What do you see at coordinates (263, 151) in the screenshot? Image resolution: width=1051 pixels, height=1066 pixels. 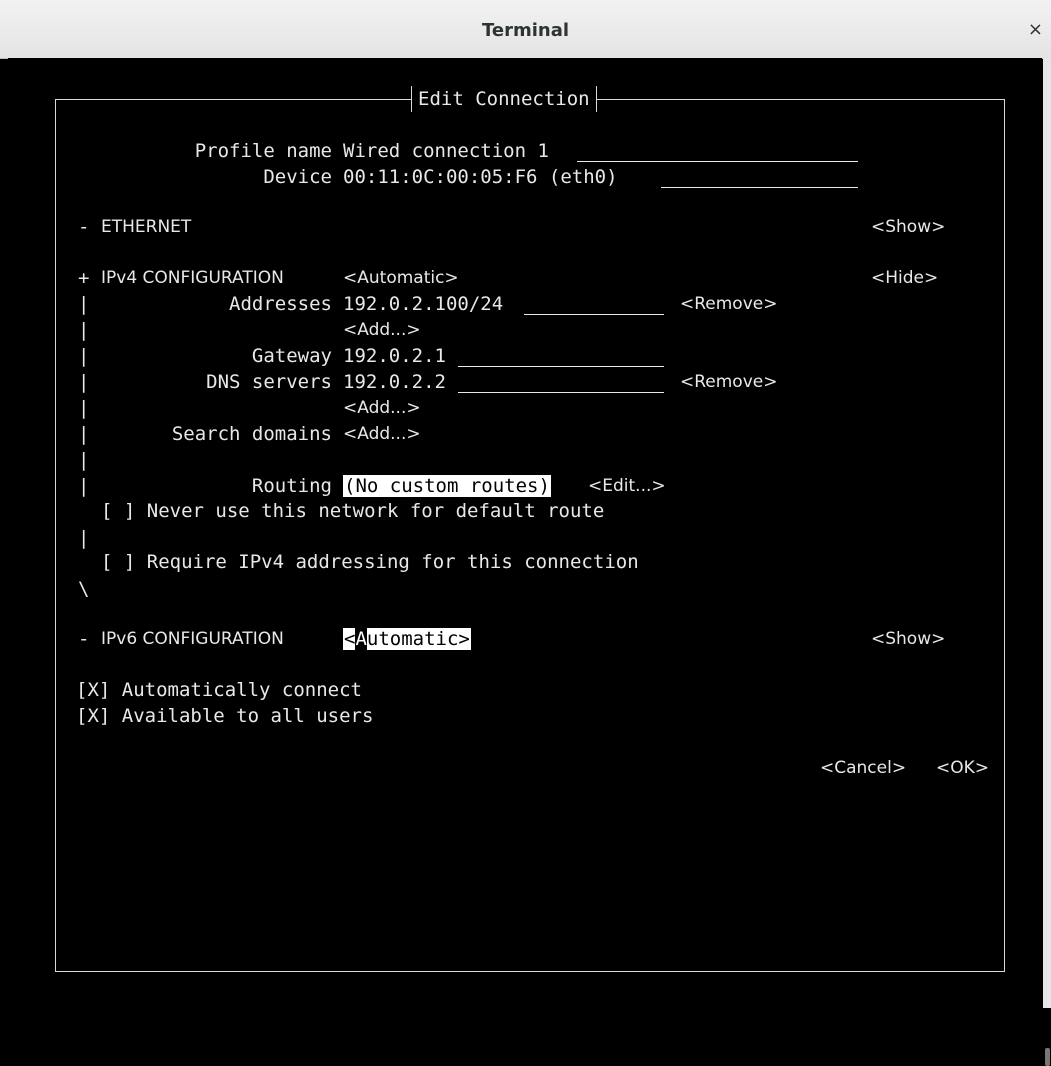 I see `profile-name-label: Profile name` at bounding box center [263, 151].